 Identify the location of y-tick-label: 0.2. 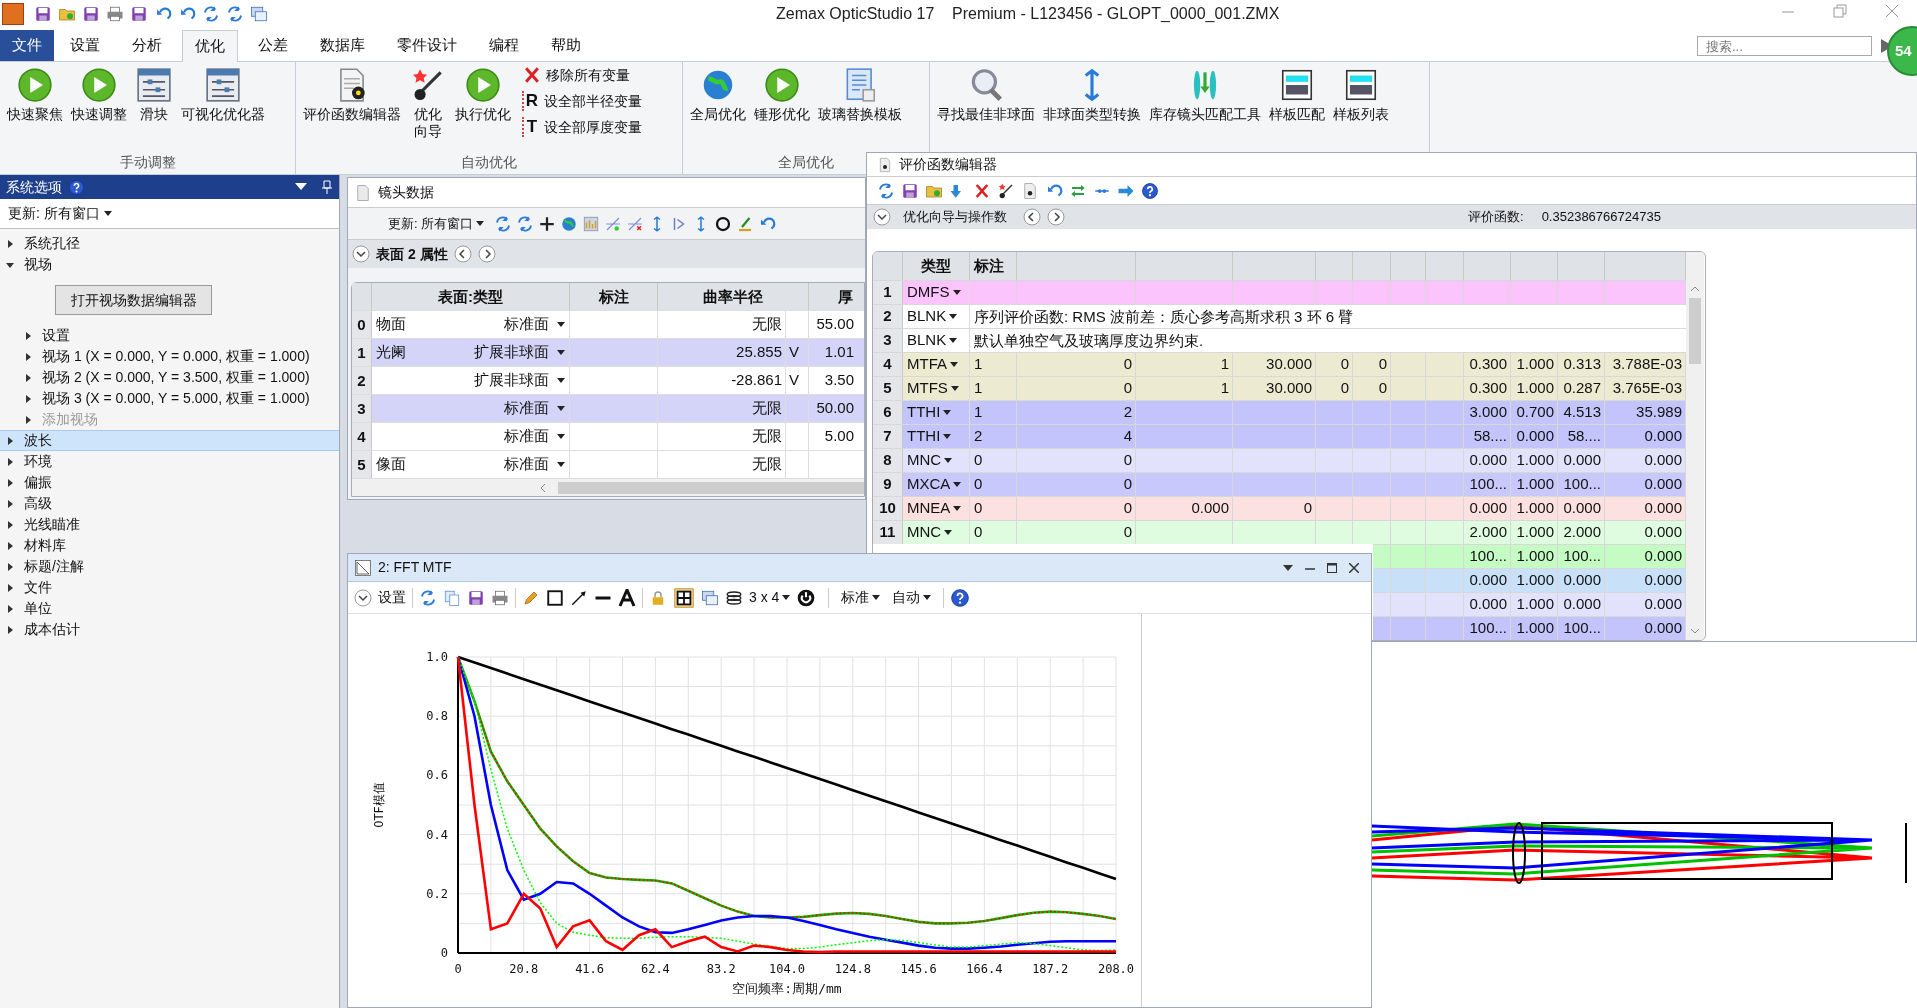
(437, 893).